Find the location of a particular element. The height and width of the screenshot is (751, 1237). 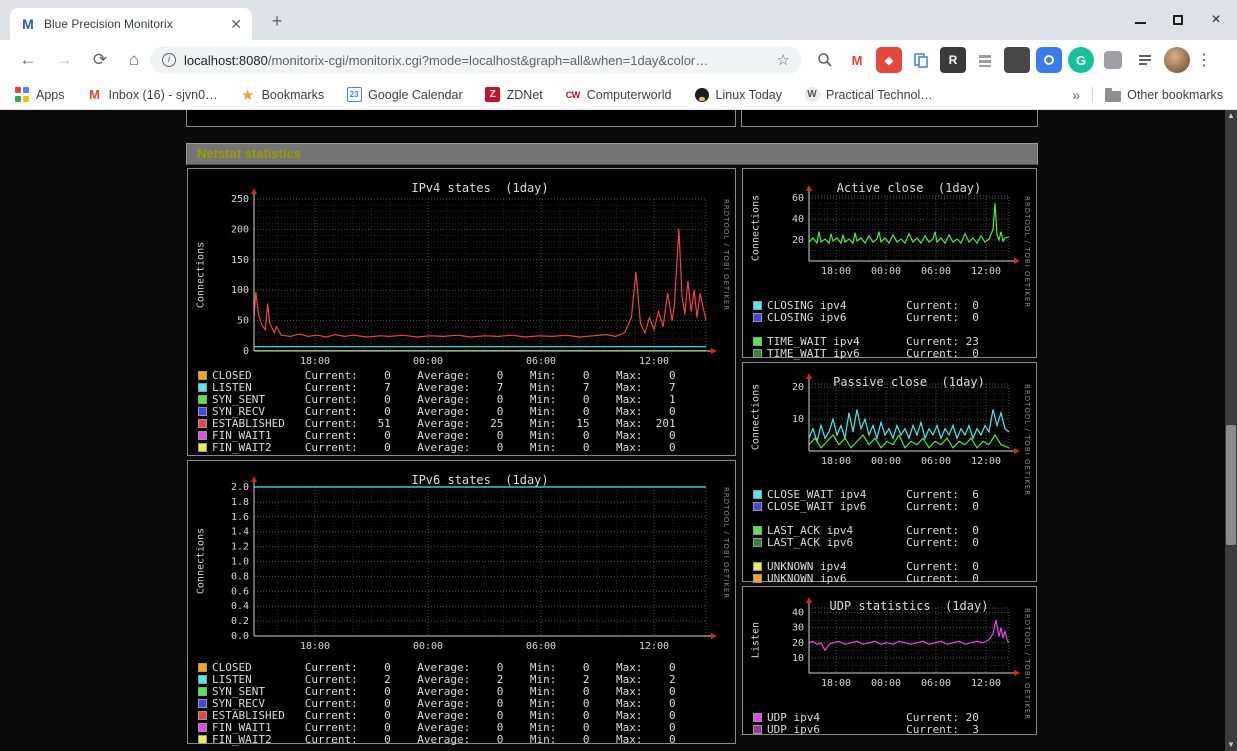

browser-menu-icon: ⋮ is located at coordinates (1204, 60).